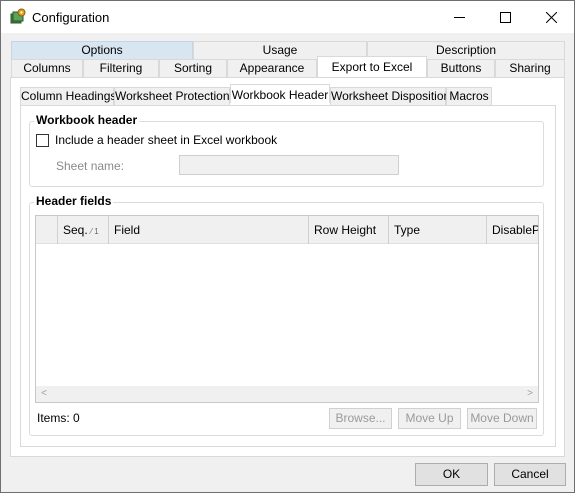 Image resolution: width=575 pixels, height=493 pixels. Describe the element at coordinates (18, 16) in the screenshot. I see `configuration-app-icon` at that location.